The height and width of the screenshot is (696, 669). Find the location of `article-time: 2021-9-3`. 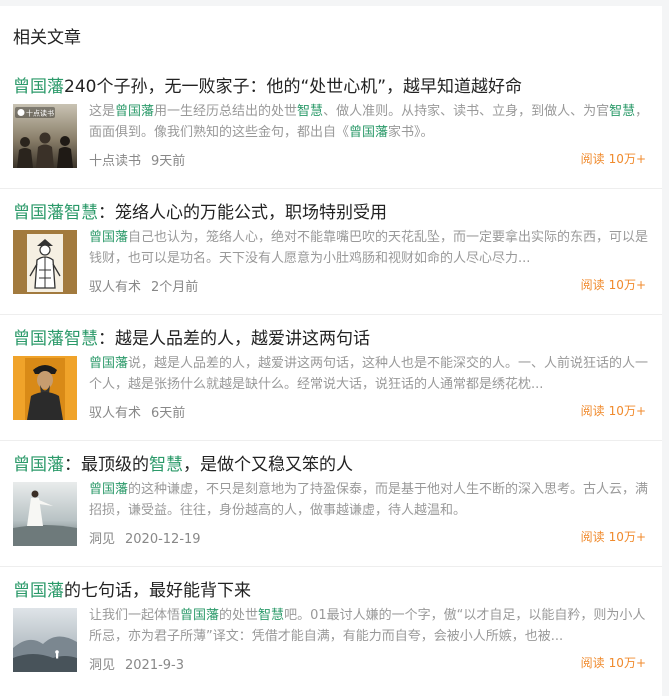

article-time: 2021-9-3 is located at coordinates (155, 665).